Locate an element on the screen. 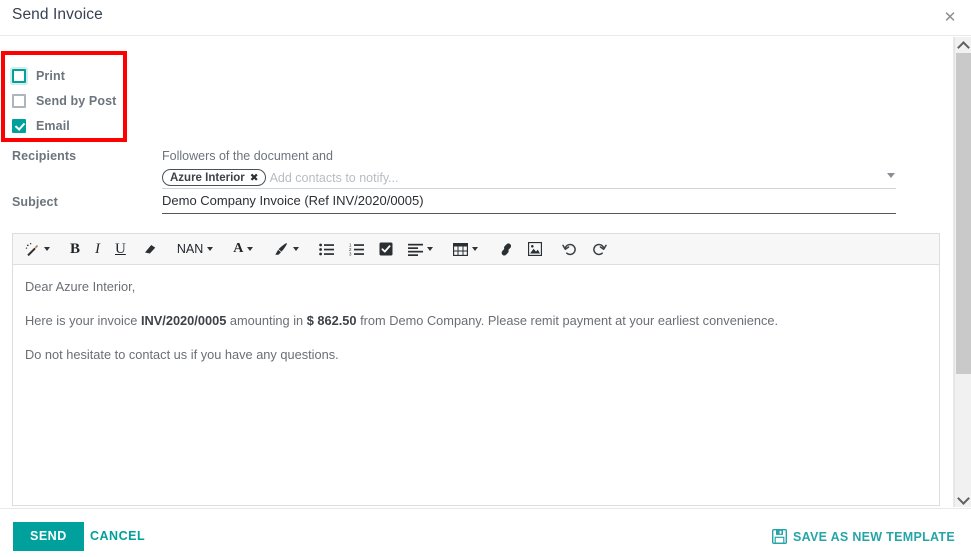  save-as-new-template-button: SAVE AS NEW TEMPLATE is located at coordinates (863, 536).